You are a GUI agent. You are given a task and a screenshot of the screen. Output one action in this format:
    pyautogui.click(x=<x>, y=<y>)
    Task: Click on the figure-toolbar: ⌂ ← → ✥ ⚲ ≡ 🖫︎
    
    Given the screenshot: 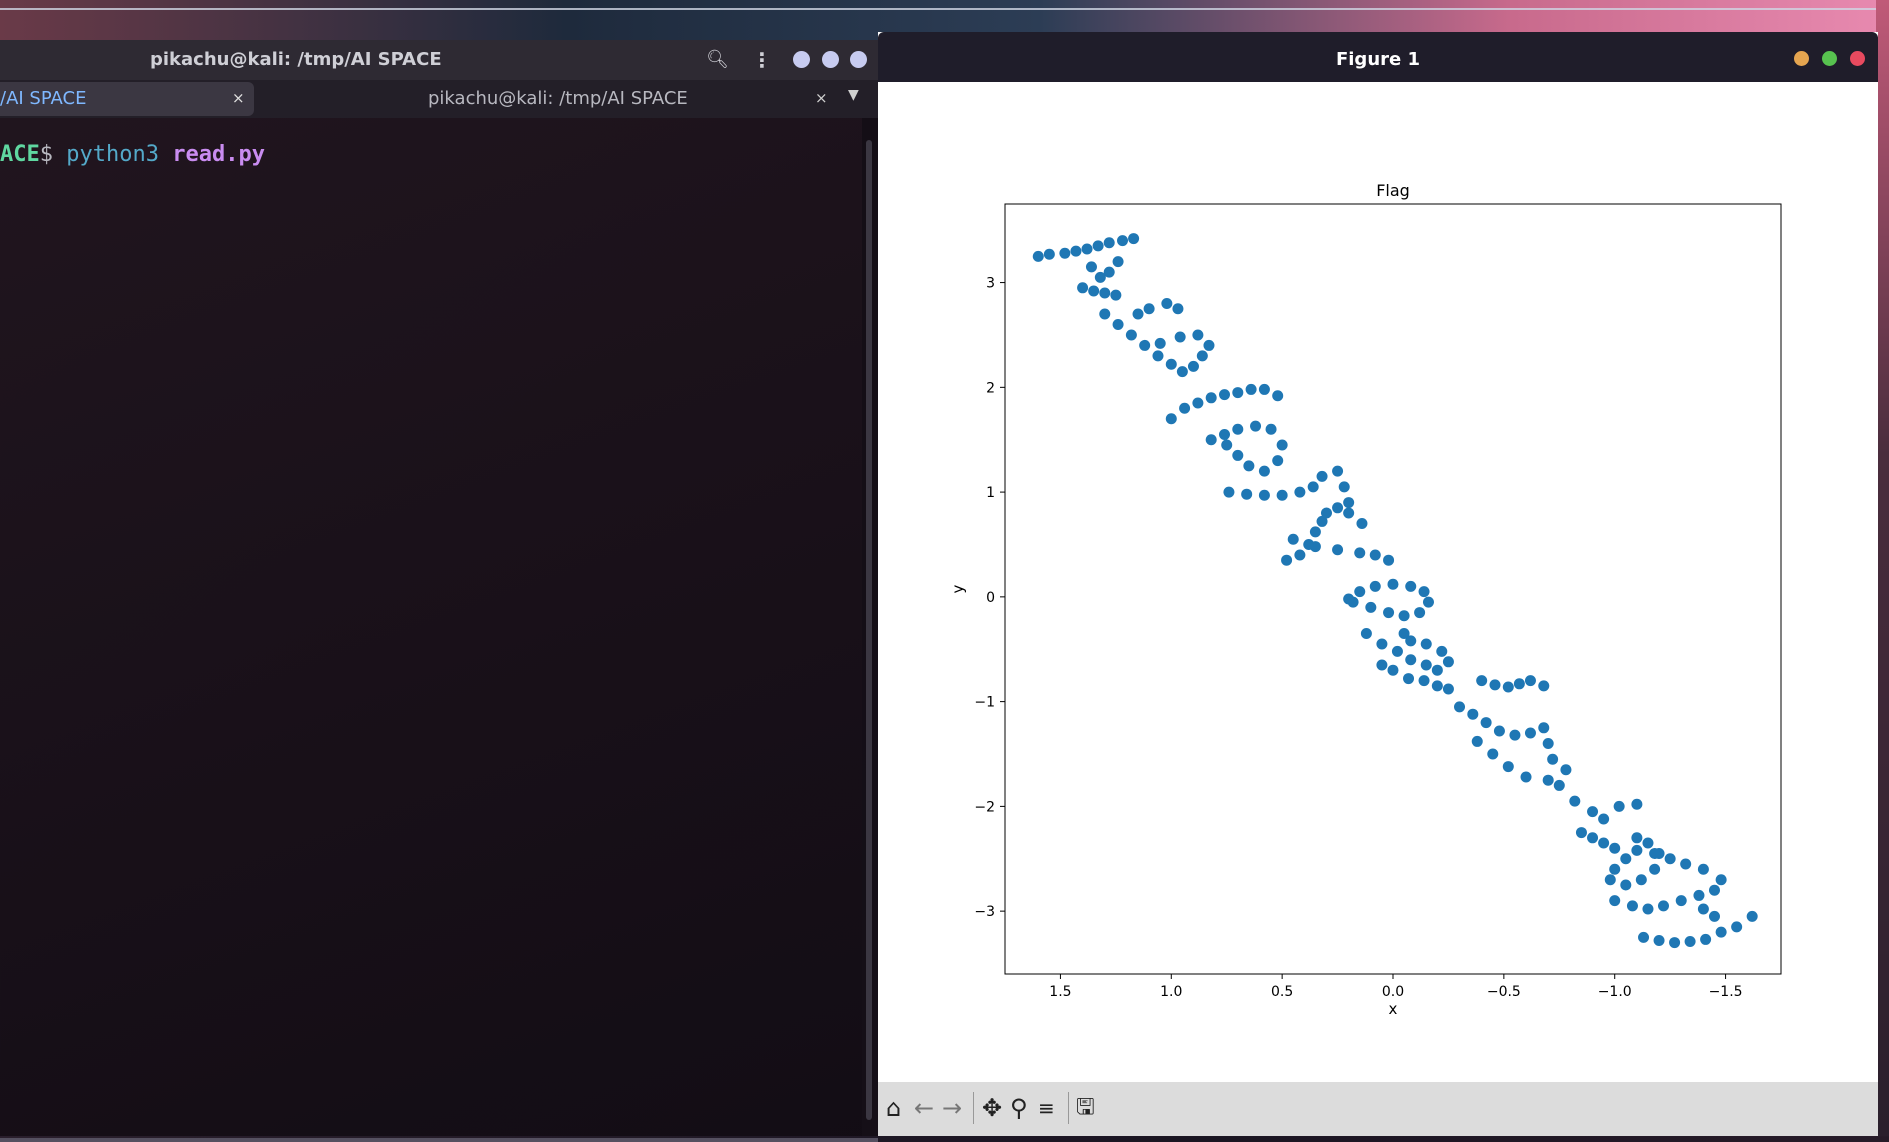 What is the action you would take?
    pyautogui.click(x=1378, y=1109)
    